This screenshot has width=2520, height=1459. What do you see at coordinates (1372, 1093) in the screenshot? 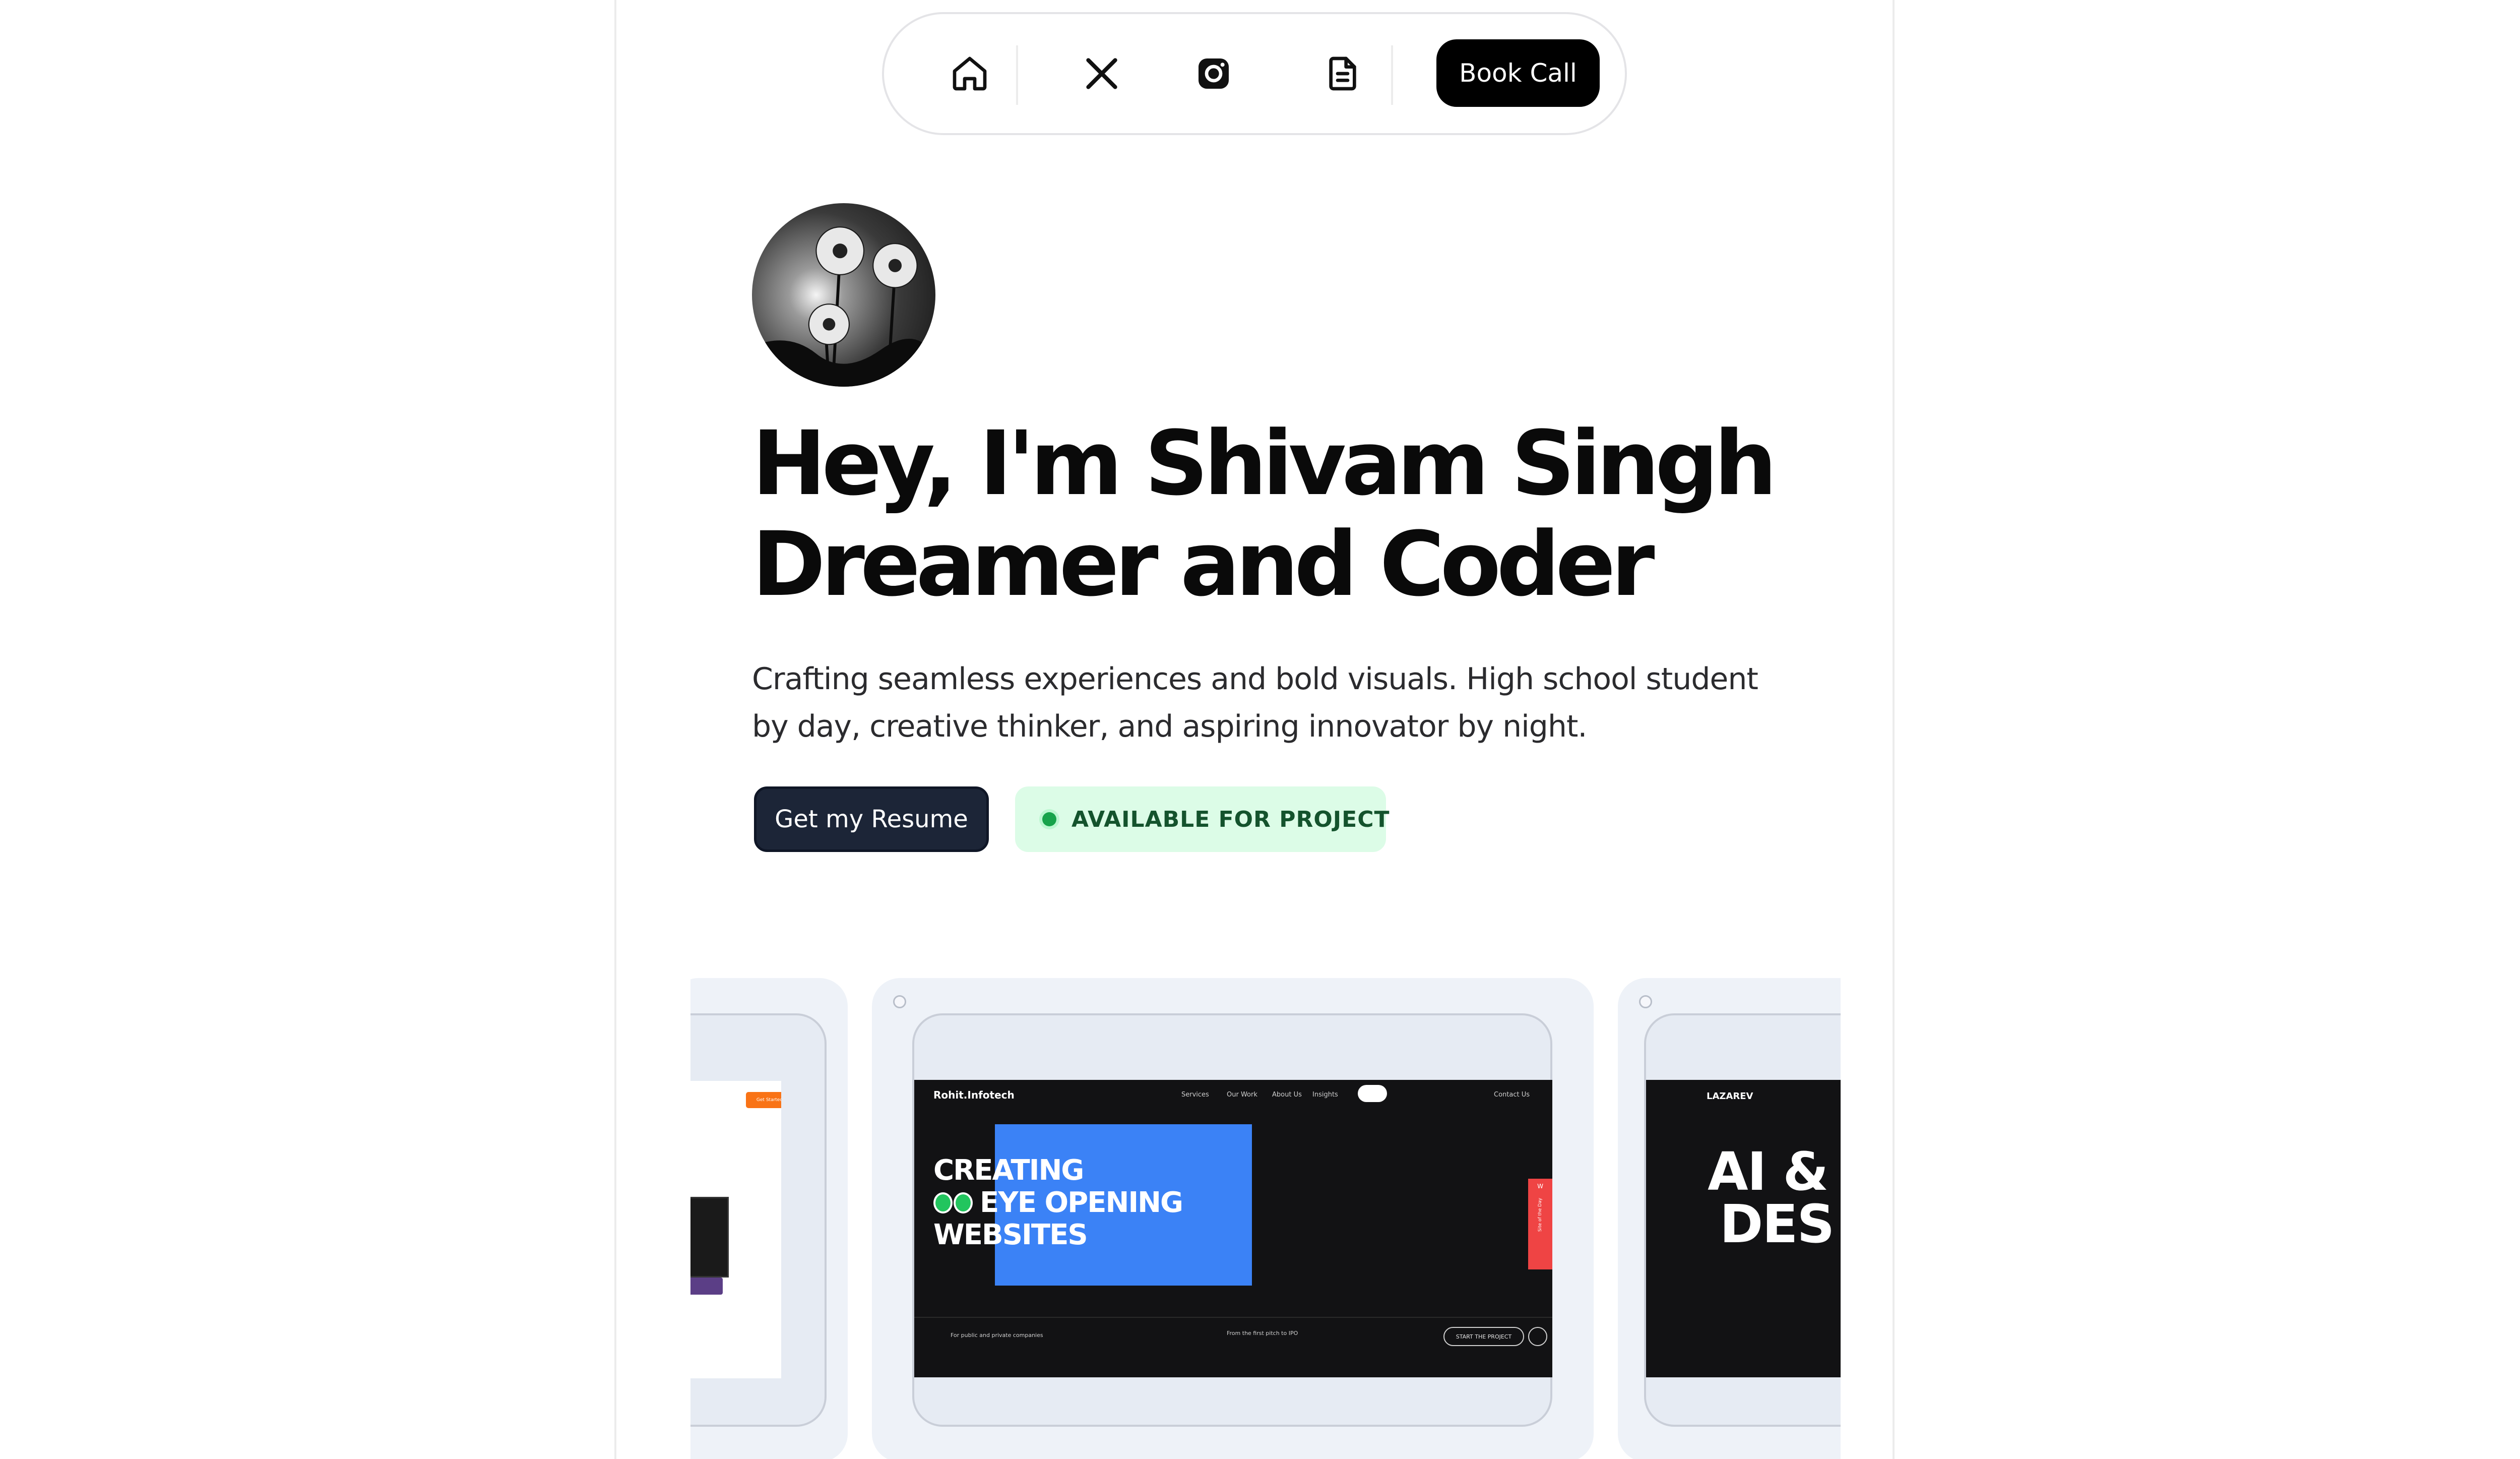
I see `site-toggle` at bounding box center [1372, 1093].